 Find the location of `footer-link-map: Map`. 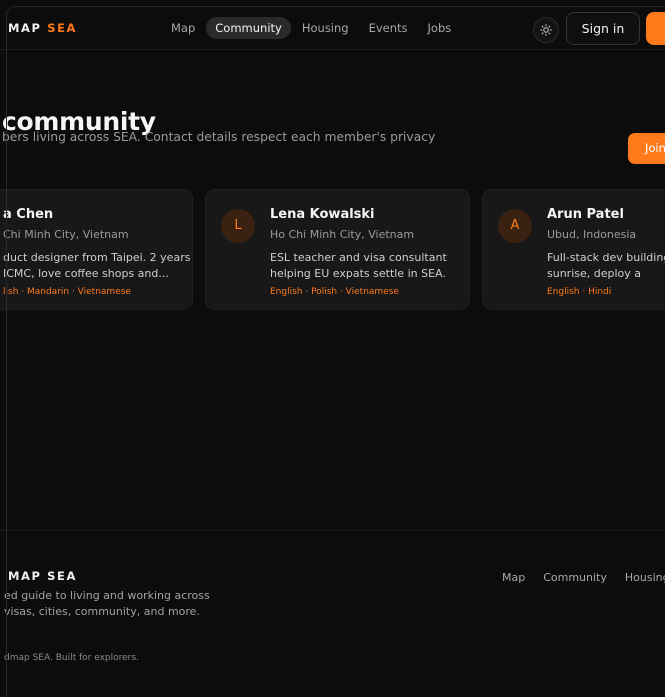

footer-link-map: Map is located at coordinates (513, 577).